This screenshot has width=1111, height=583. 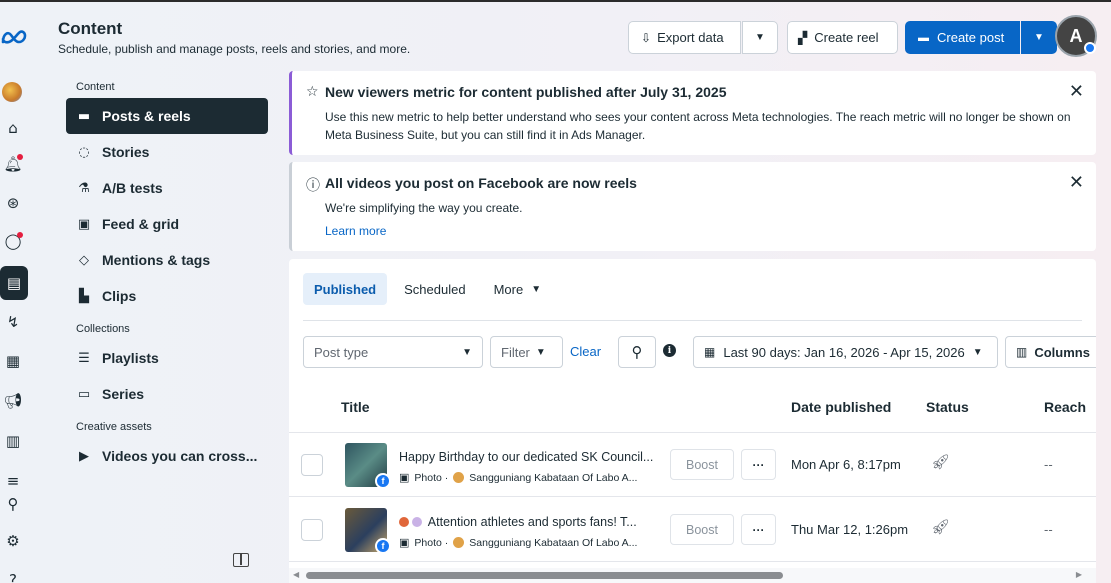 I want to click on sidebar-item-posts-reels: ▬ Posts & reels, so click(x=167, y=116).